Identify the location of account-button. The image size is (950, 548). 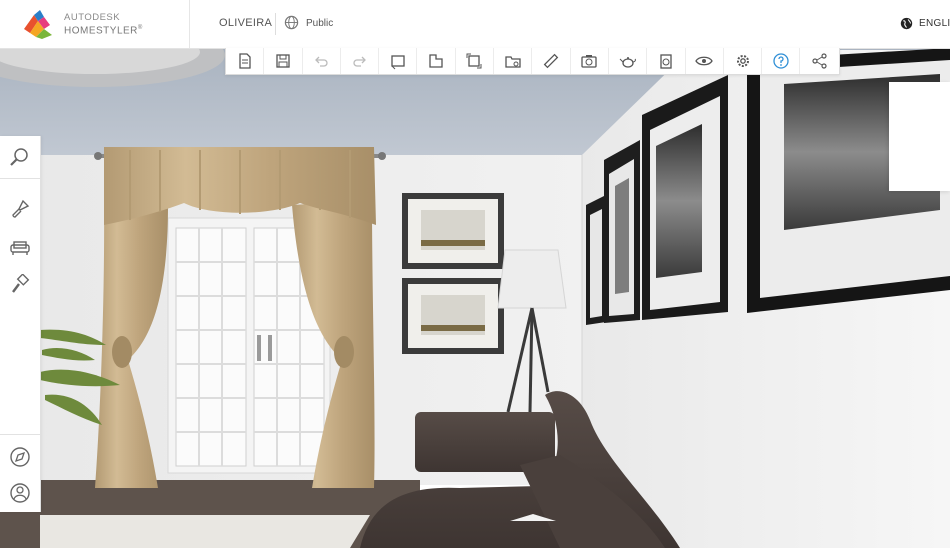
(20, 493).